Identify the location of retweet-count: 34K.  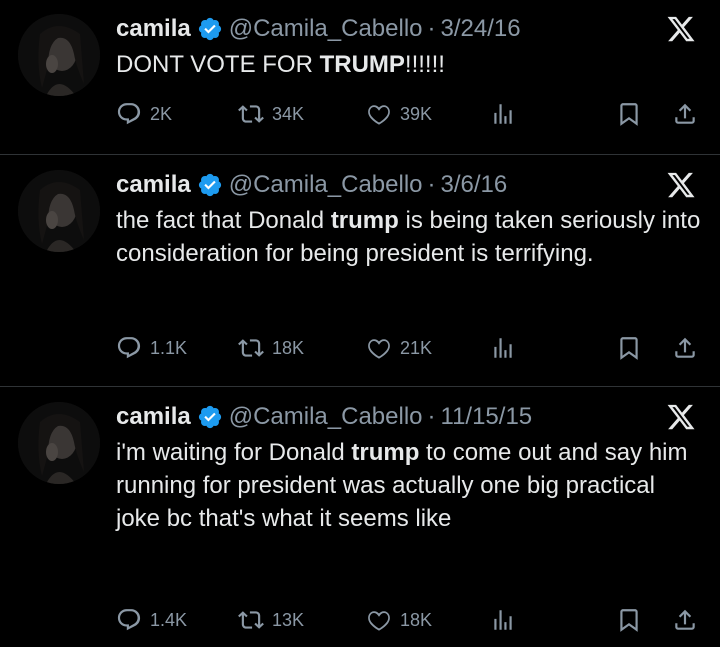
(288, 113).